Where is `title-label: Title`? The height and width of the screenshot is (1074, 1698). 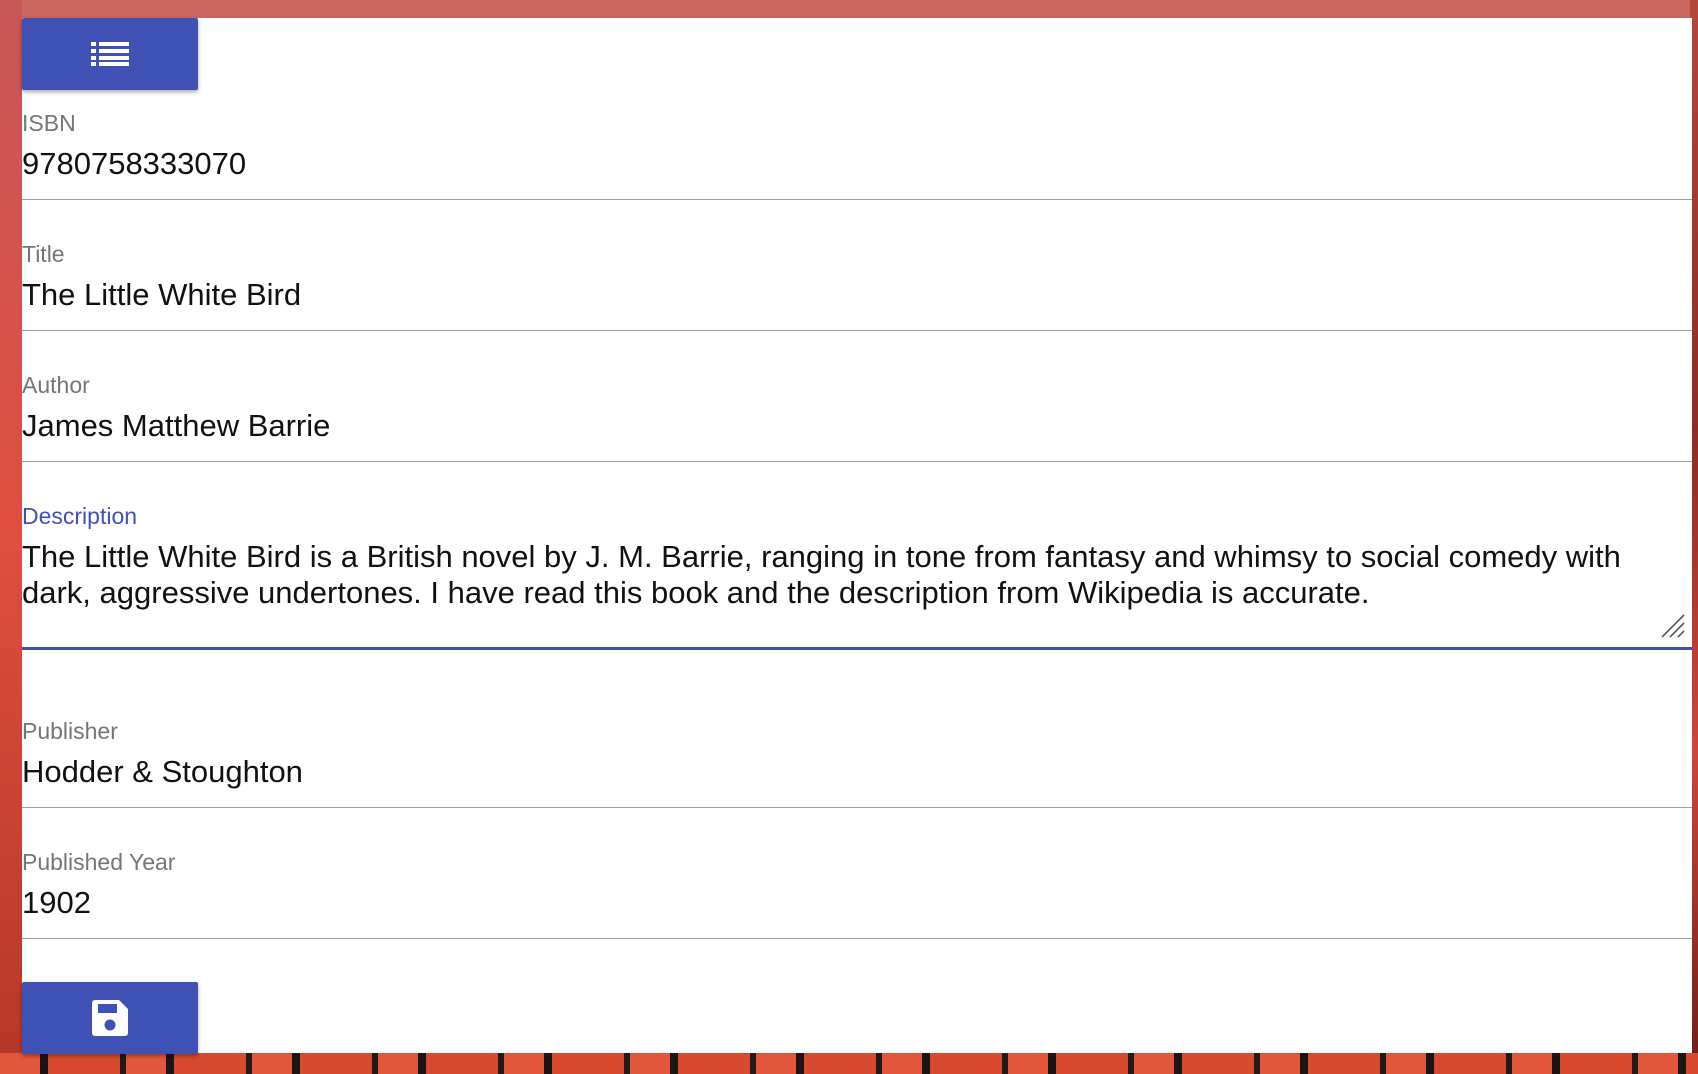 title-label: Title is located at coordinates (43, 254).